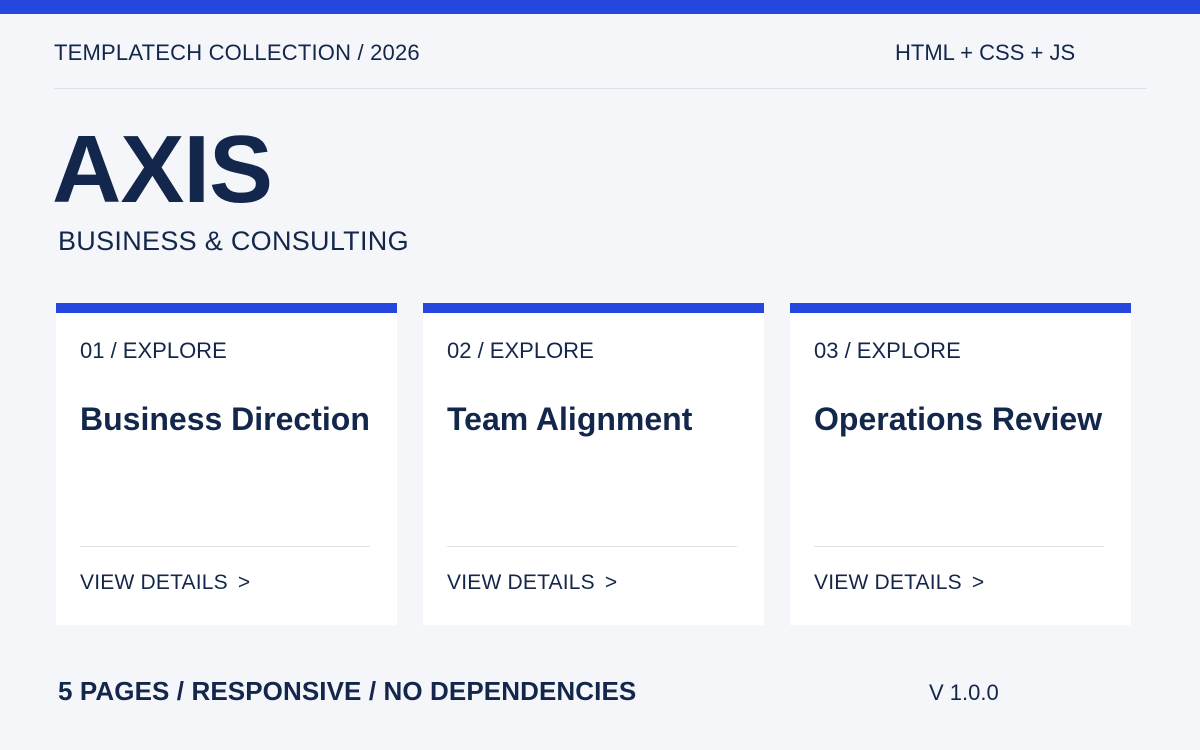 Image resolution: width=1200 pixels, height=750 pixels. Describe the element at coordinates (520, 350) in the screenshot. I see `card-number: 02 / EXPLORE` at that location.